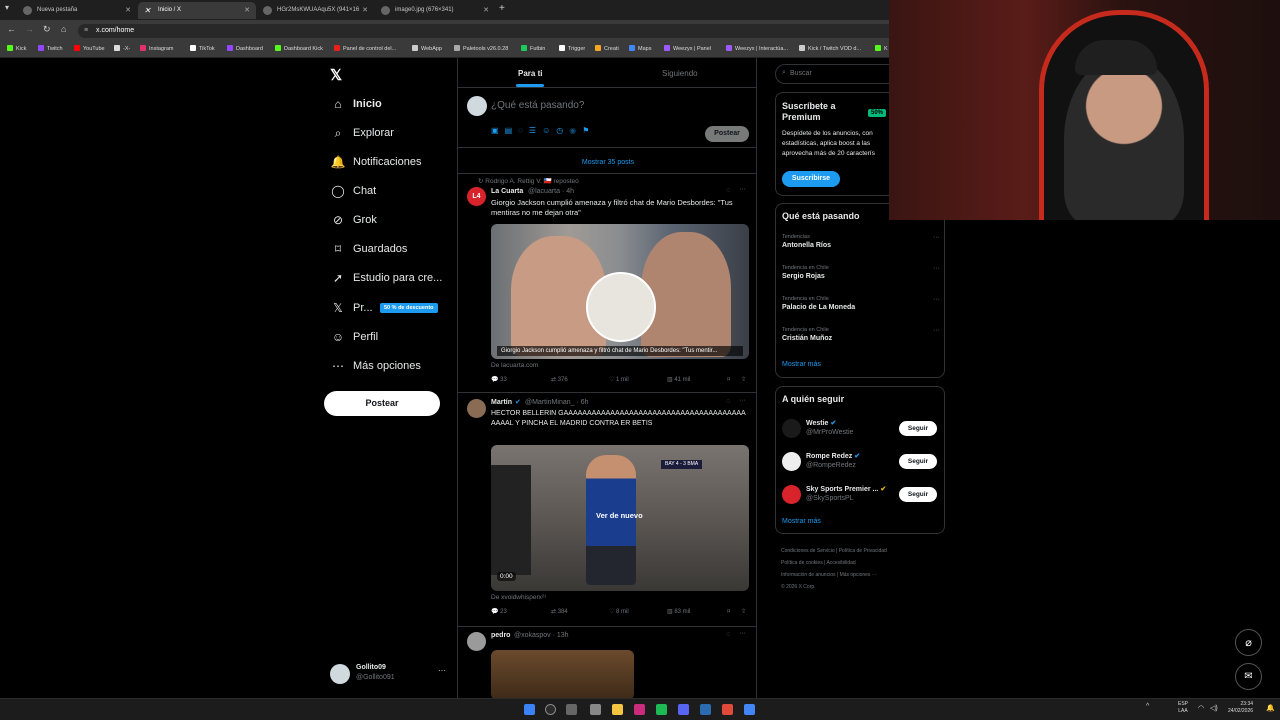  I want to click on bookmark-item: Creati, so click(607, 48).